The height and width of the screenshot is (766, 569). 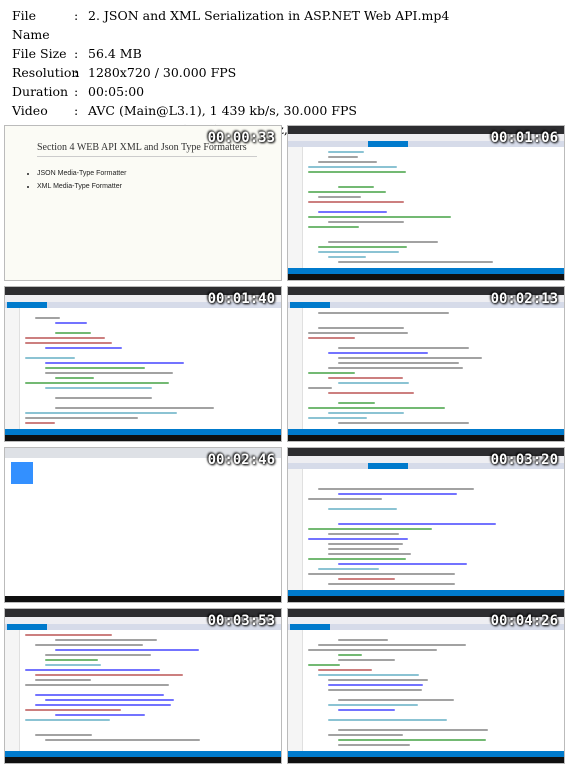 What do you see at coordinates (426, 686) in the screenshot?
I see `thumbnail-ide: 00:04:26` at bounding box center [426, 686].